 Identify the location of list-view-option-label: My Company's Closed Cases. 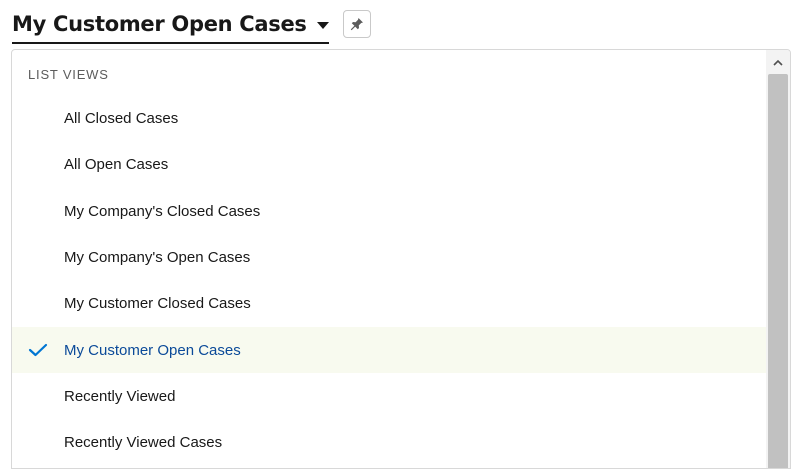
(162, 211).